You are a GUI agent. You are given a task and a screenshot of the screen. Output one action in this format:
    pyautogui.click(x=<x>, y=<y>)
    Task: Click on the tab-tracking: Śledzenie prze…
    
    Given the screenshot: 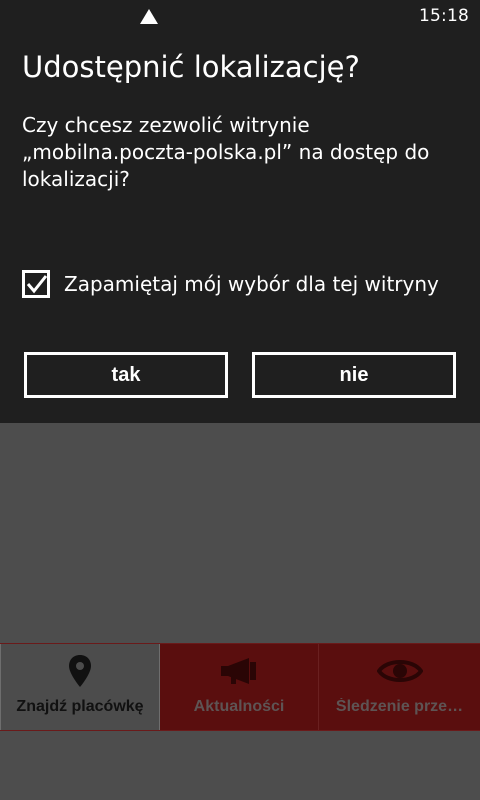 What is the action you would take?
    pyautogui.click(x=399, y=687)
    